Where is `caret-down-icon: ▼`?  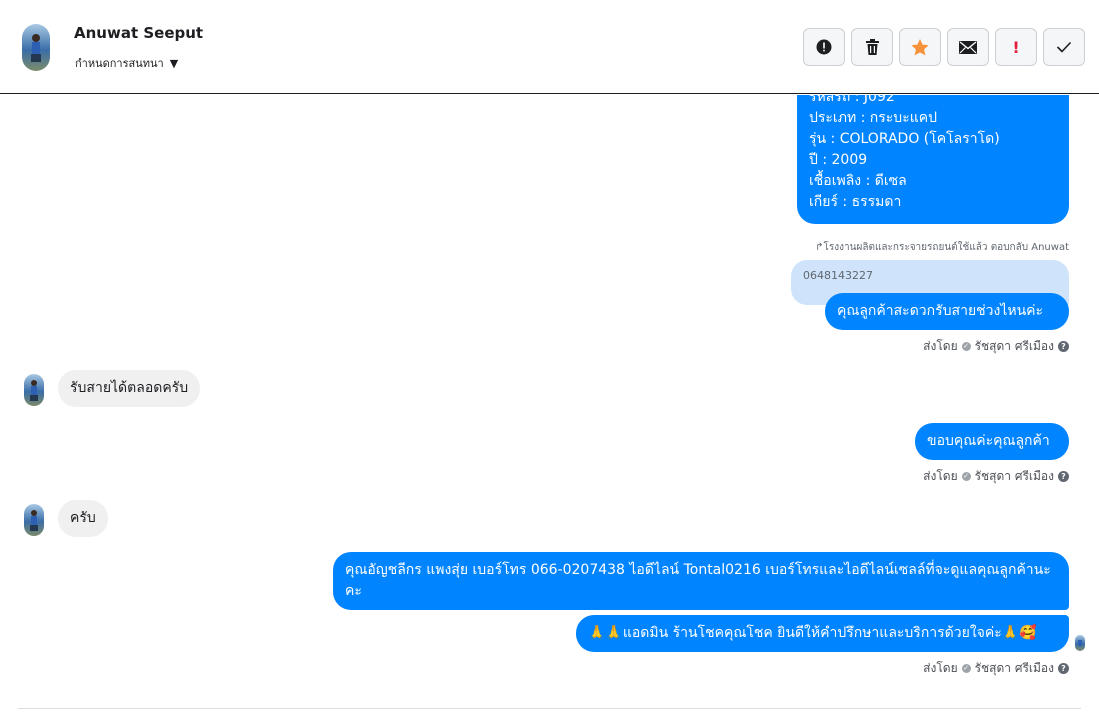
caret-down-icon: ▼ is located at coordinates (174, 63).